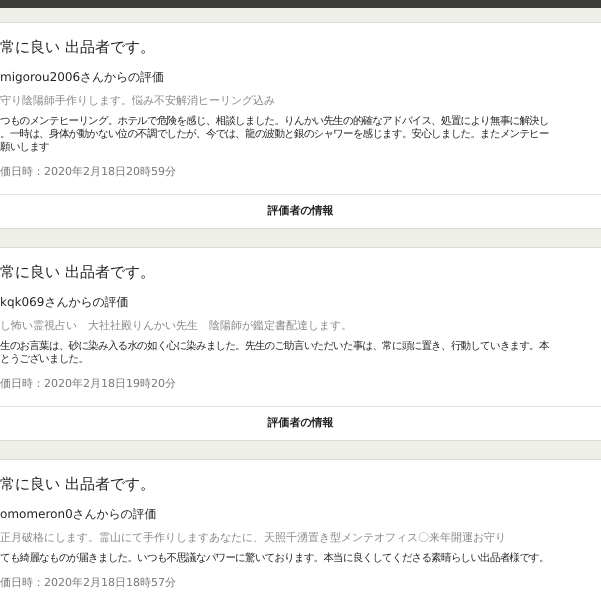 The height and width of the screenshot is (601, 601). Describe the element at coordinates (300, 538) in the screenshot. I see `item-title-link: 正月破格にします。霊山にて手作りしますあなたに、天照千湧置き型メンテオフィス〇来年開運お守り` at that location.